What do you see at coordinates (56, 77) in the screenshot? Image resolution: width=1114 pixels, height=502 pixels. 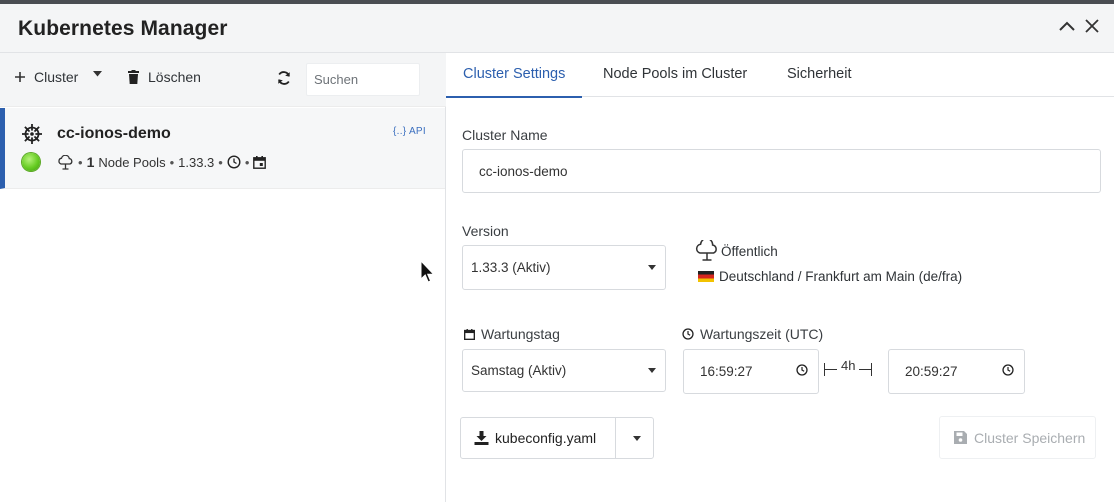 I see `add-cluster-label: Cluster` at bounding box center [56, 77].